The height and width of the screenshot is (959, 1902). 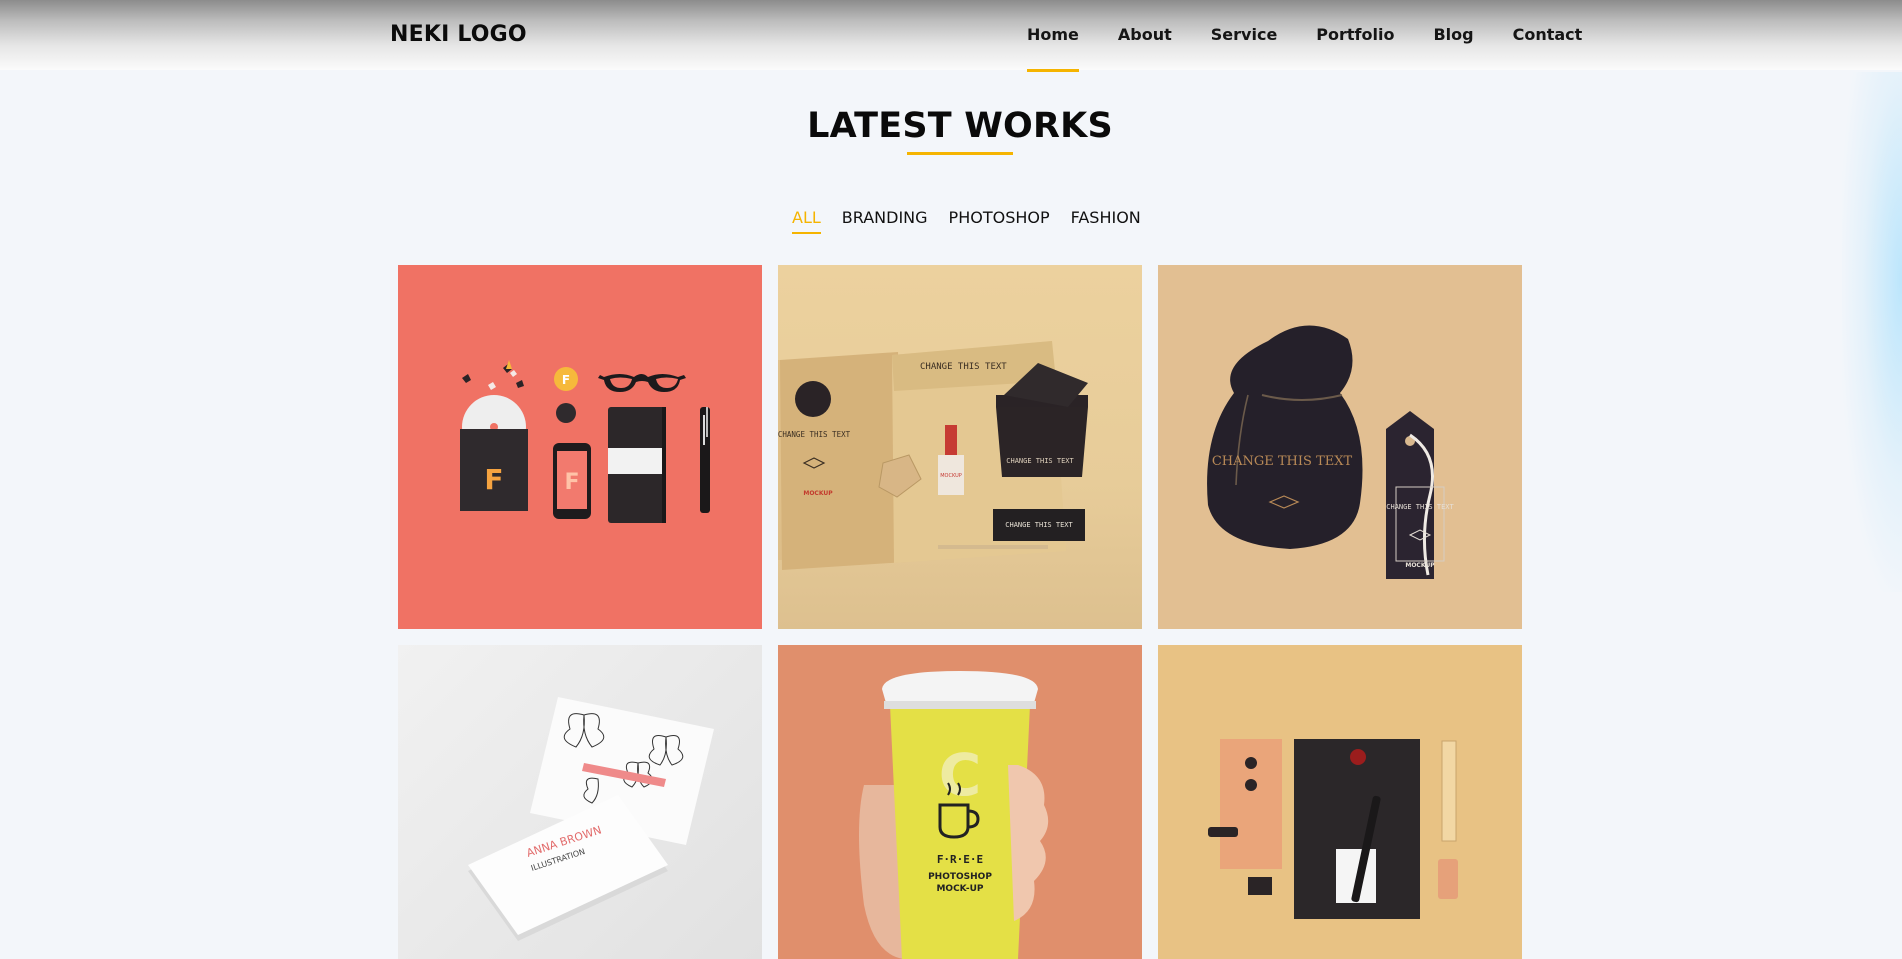 What do you see at coordinates (806, 221) in the screenshot?
I see `filter-all: ALL` at bounding box center [806, 221].